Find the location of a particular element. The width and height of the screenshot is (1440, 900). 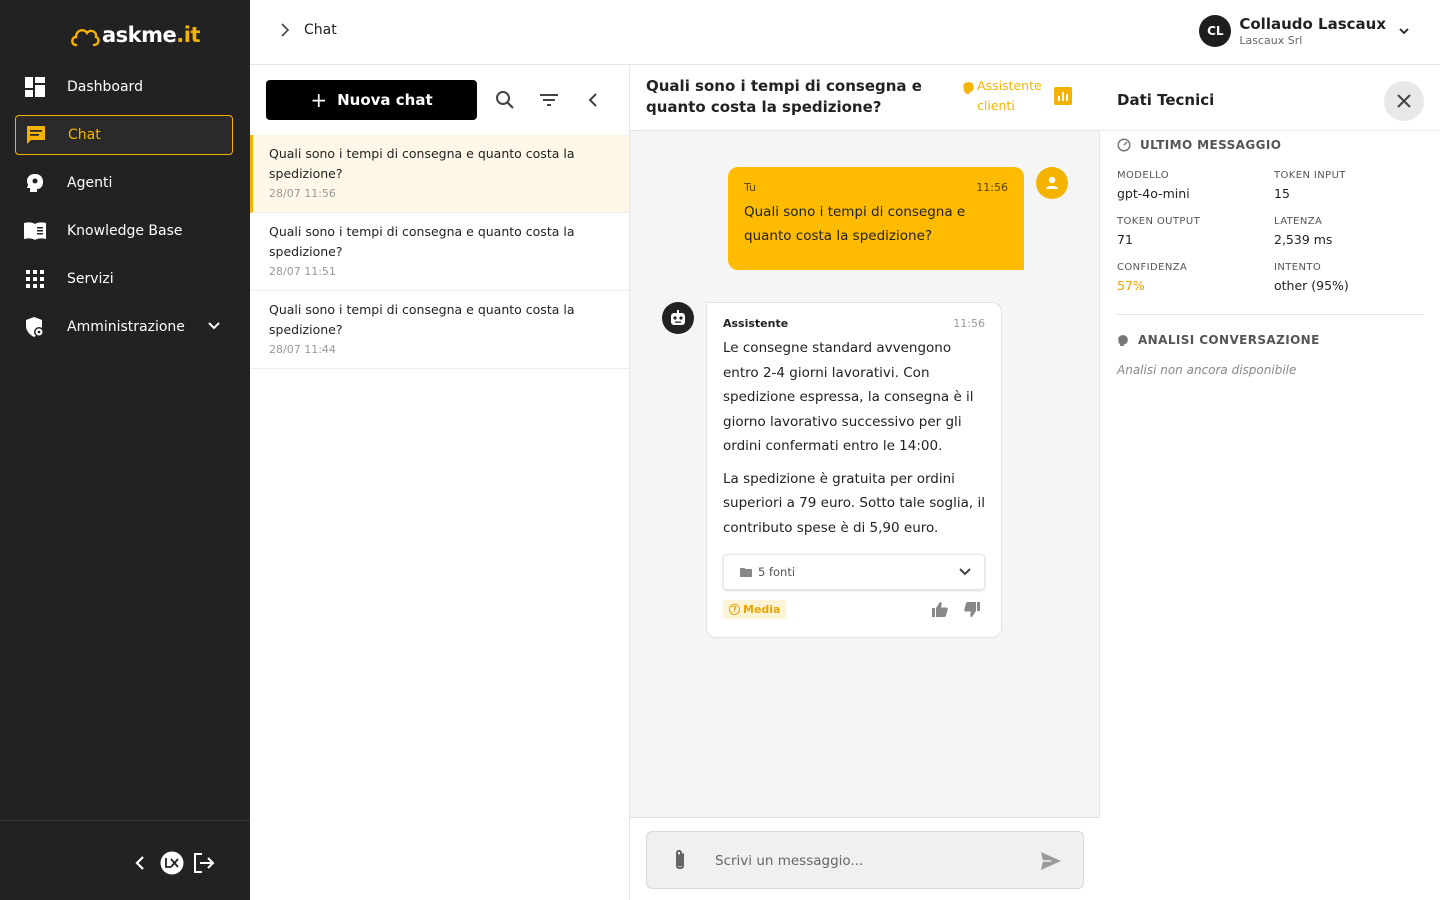

sidebar-item-knowledge-base: Knowledge Base is located at coordinates (124, 231).